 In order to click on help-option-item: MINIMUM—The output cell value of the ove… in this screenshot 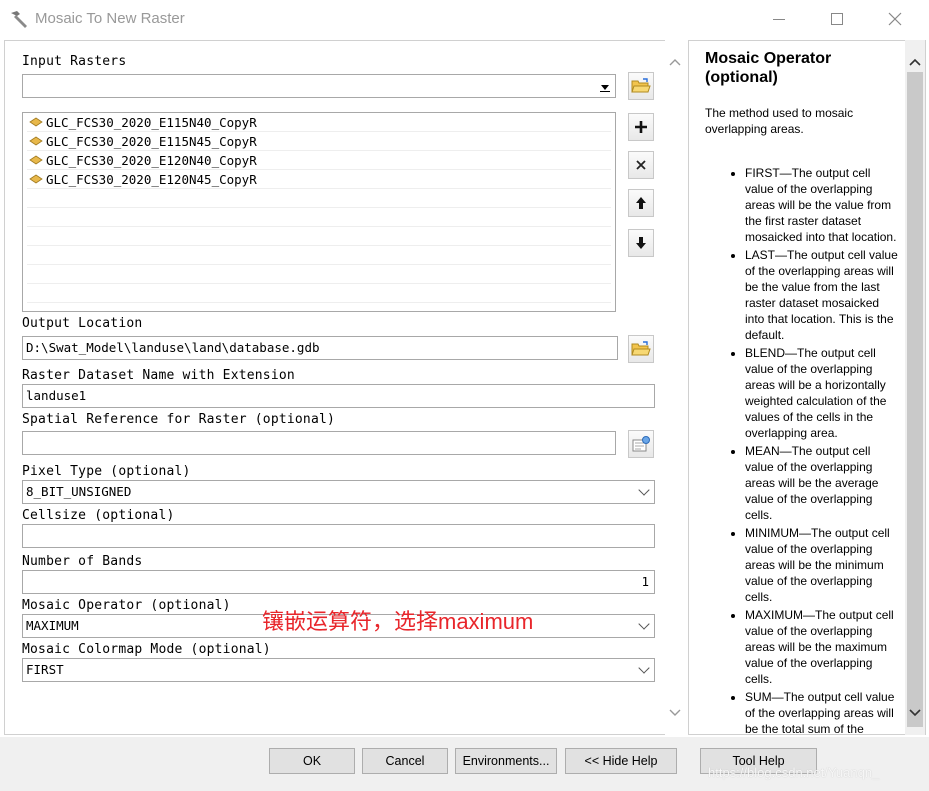, I will do `click(823, 565)`.